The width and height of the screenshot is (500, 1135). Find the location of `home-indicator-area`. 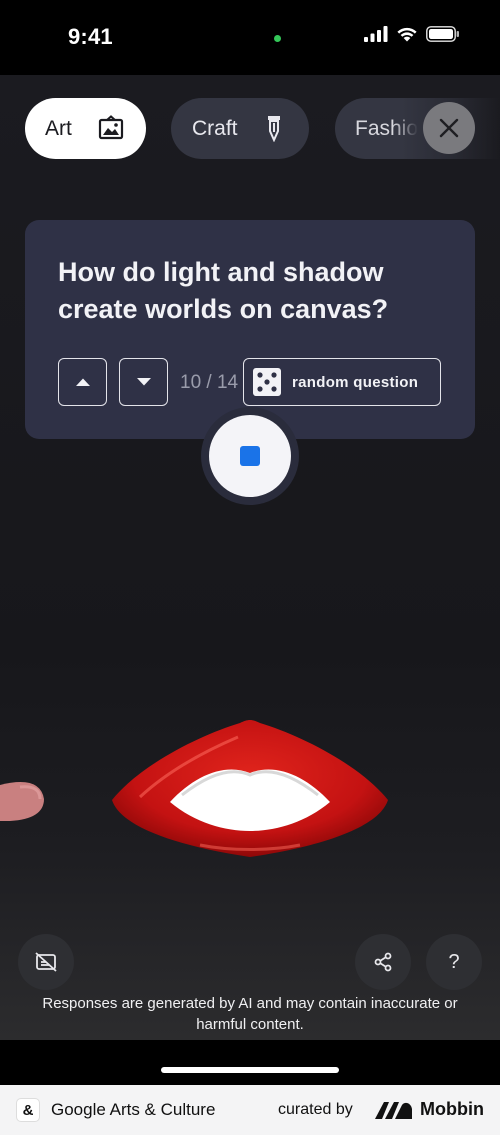

home-indicator-area is located at coordinates (250, 1062).